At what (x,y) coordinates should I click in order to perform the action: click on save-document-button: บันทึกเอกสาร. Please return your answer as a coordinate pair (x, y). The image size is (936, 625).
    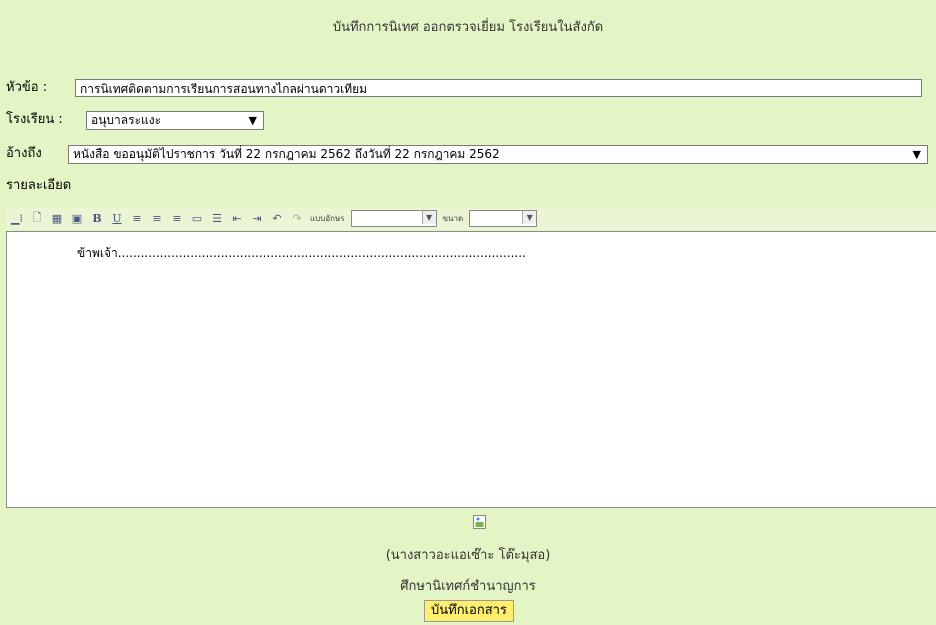
    Looking at the image, I should click on (469, 611).